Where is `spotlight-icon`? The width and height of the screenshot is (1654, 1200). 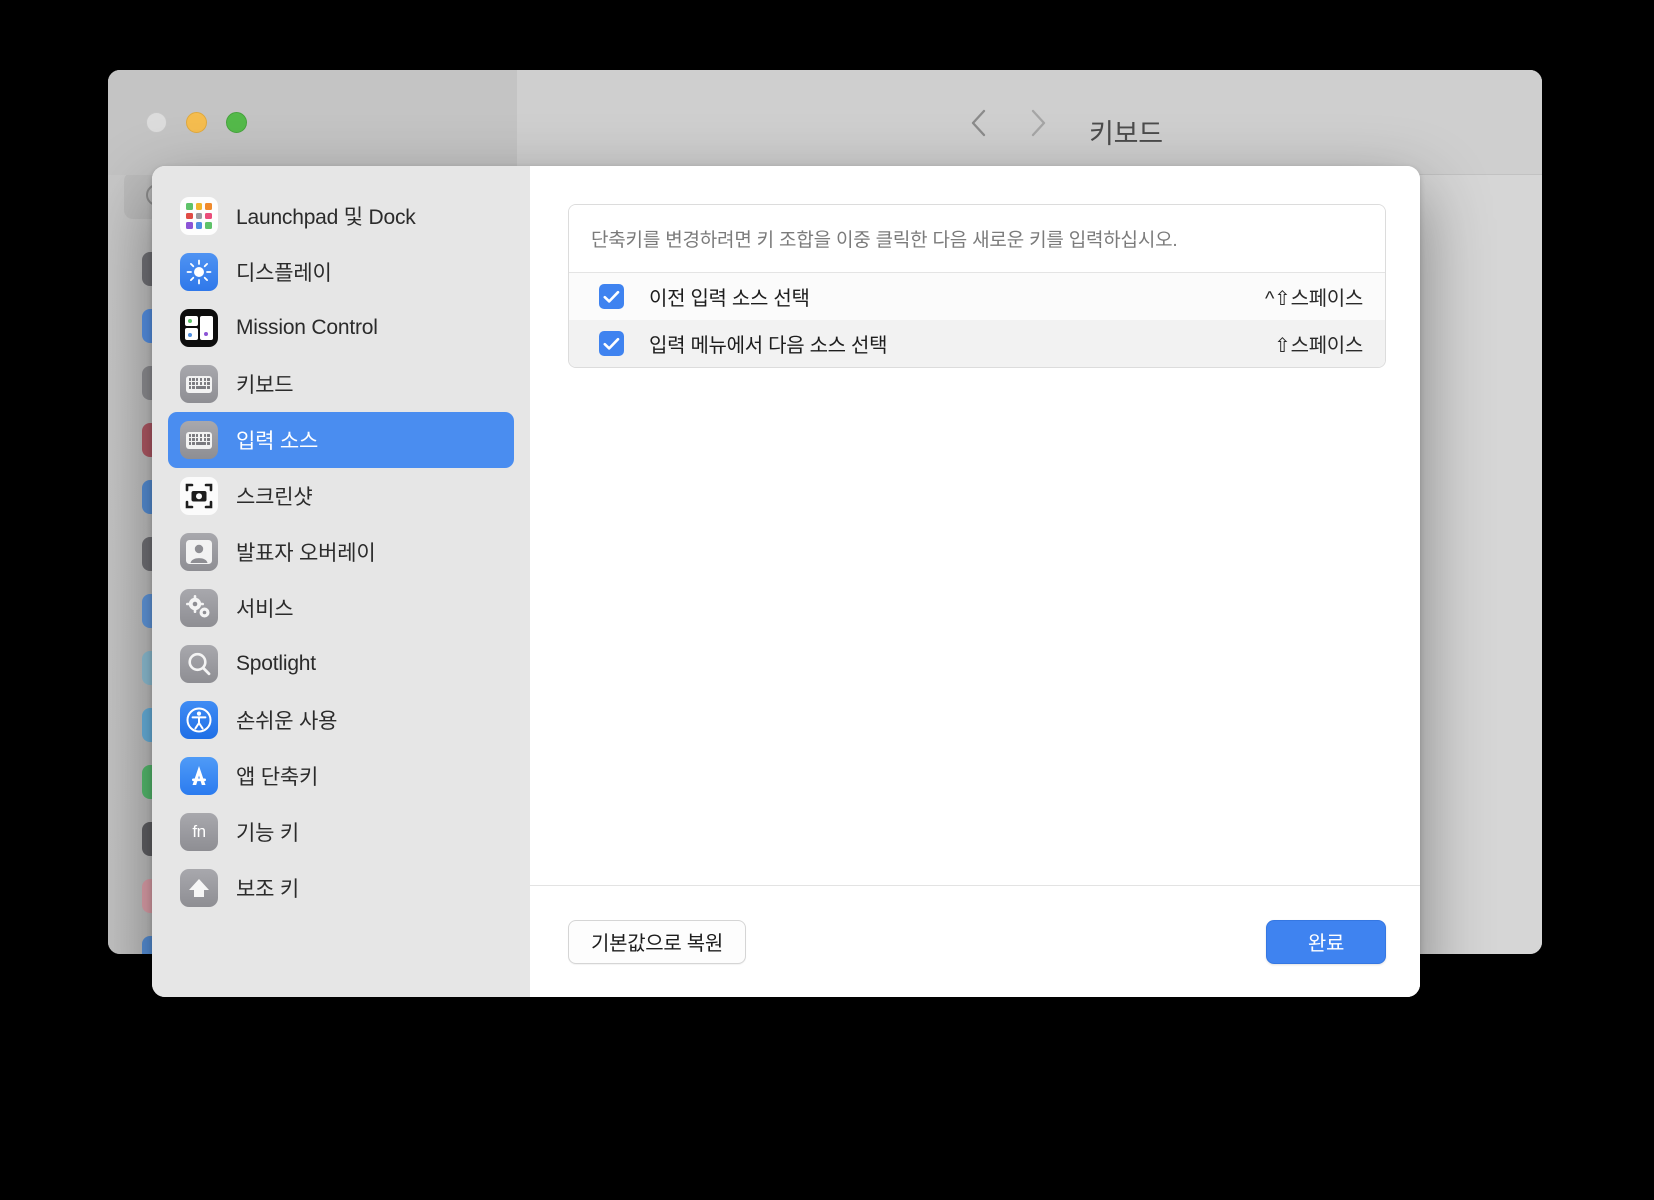
spotlight-icon is located at coordinates (199, 664).